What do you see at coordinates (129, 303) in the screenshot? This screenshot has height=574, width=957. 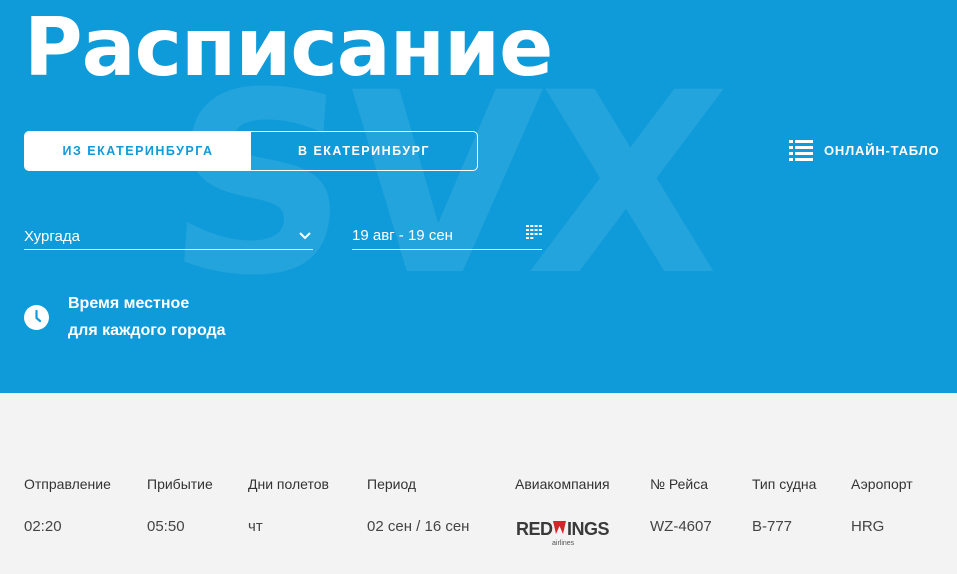 I see `timezone-note-line1: Время местное` at bounding box center [129, 303].